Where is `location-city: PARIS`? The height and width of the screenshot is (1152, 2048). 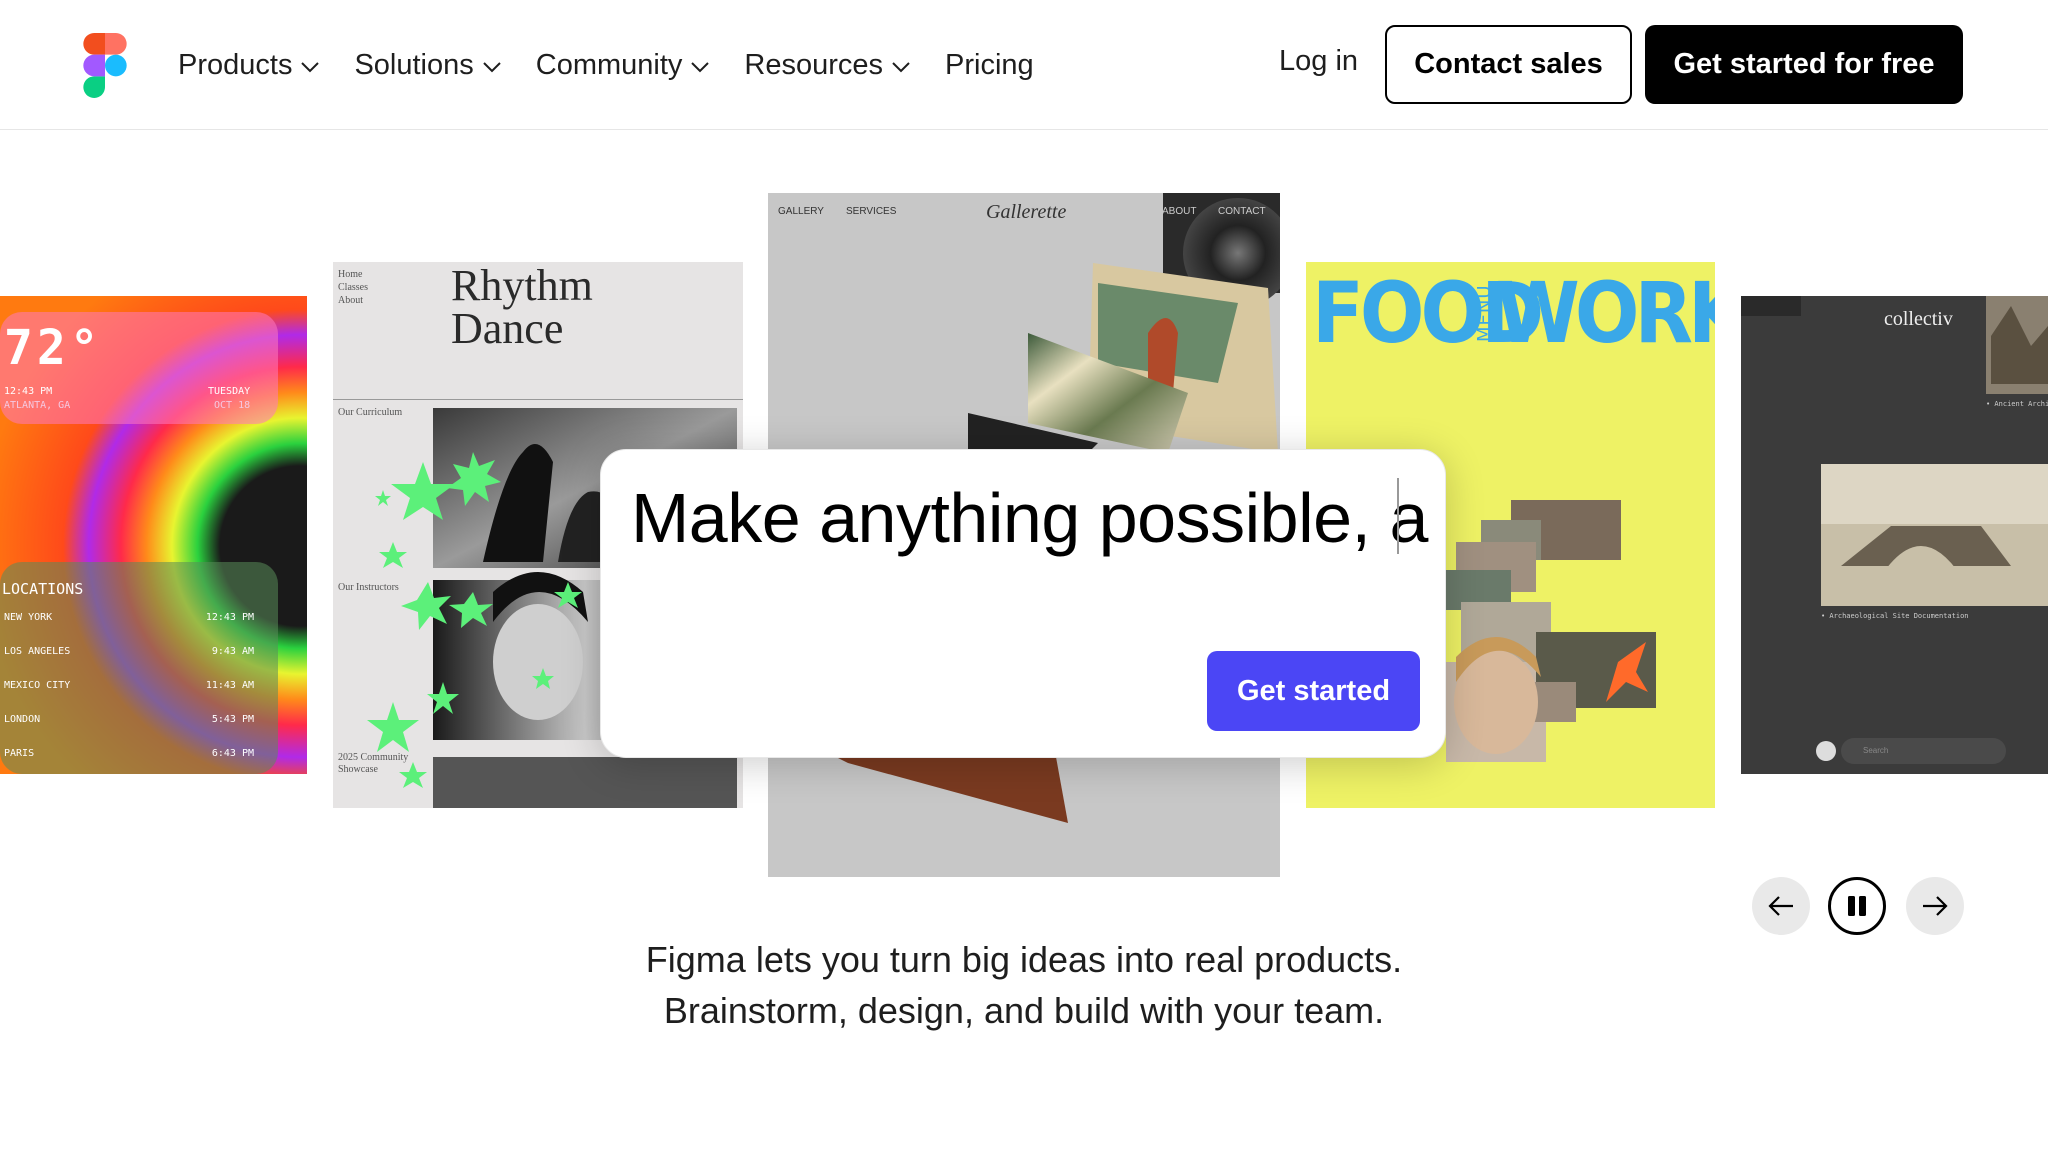
location-city: PARIS is located at coordinates (19, 753).